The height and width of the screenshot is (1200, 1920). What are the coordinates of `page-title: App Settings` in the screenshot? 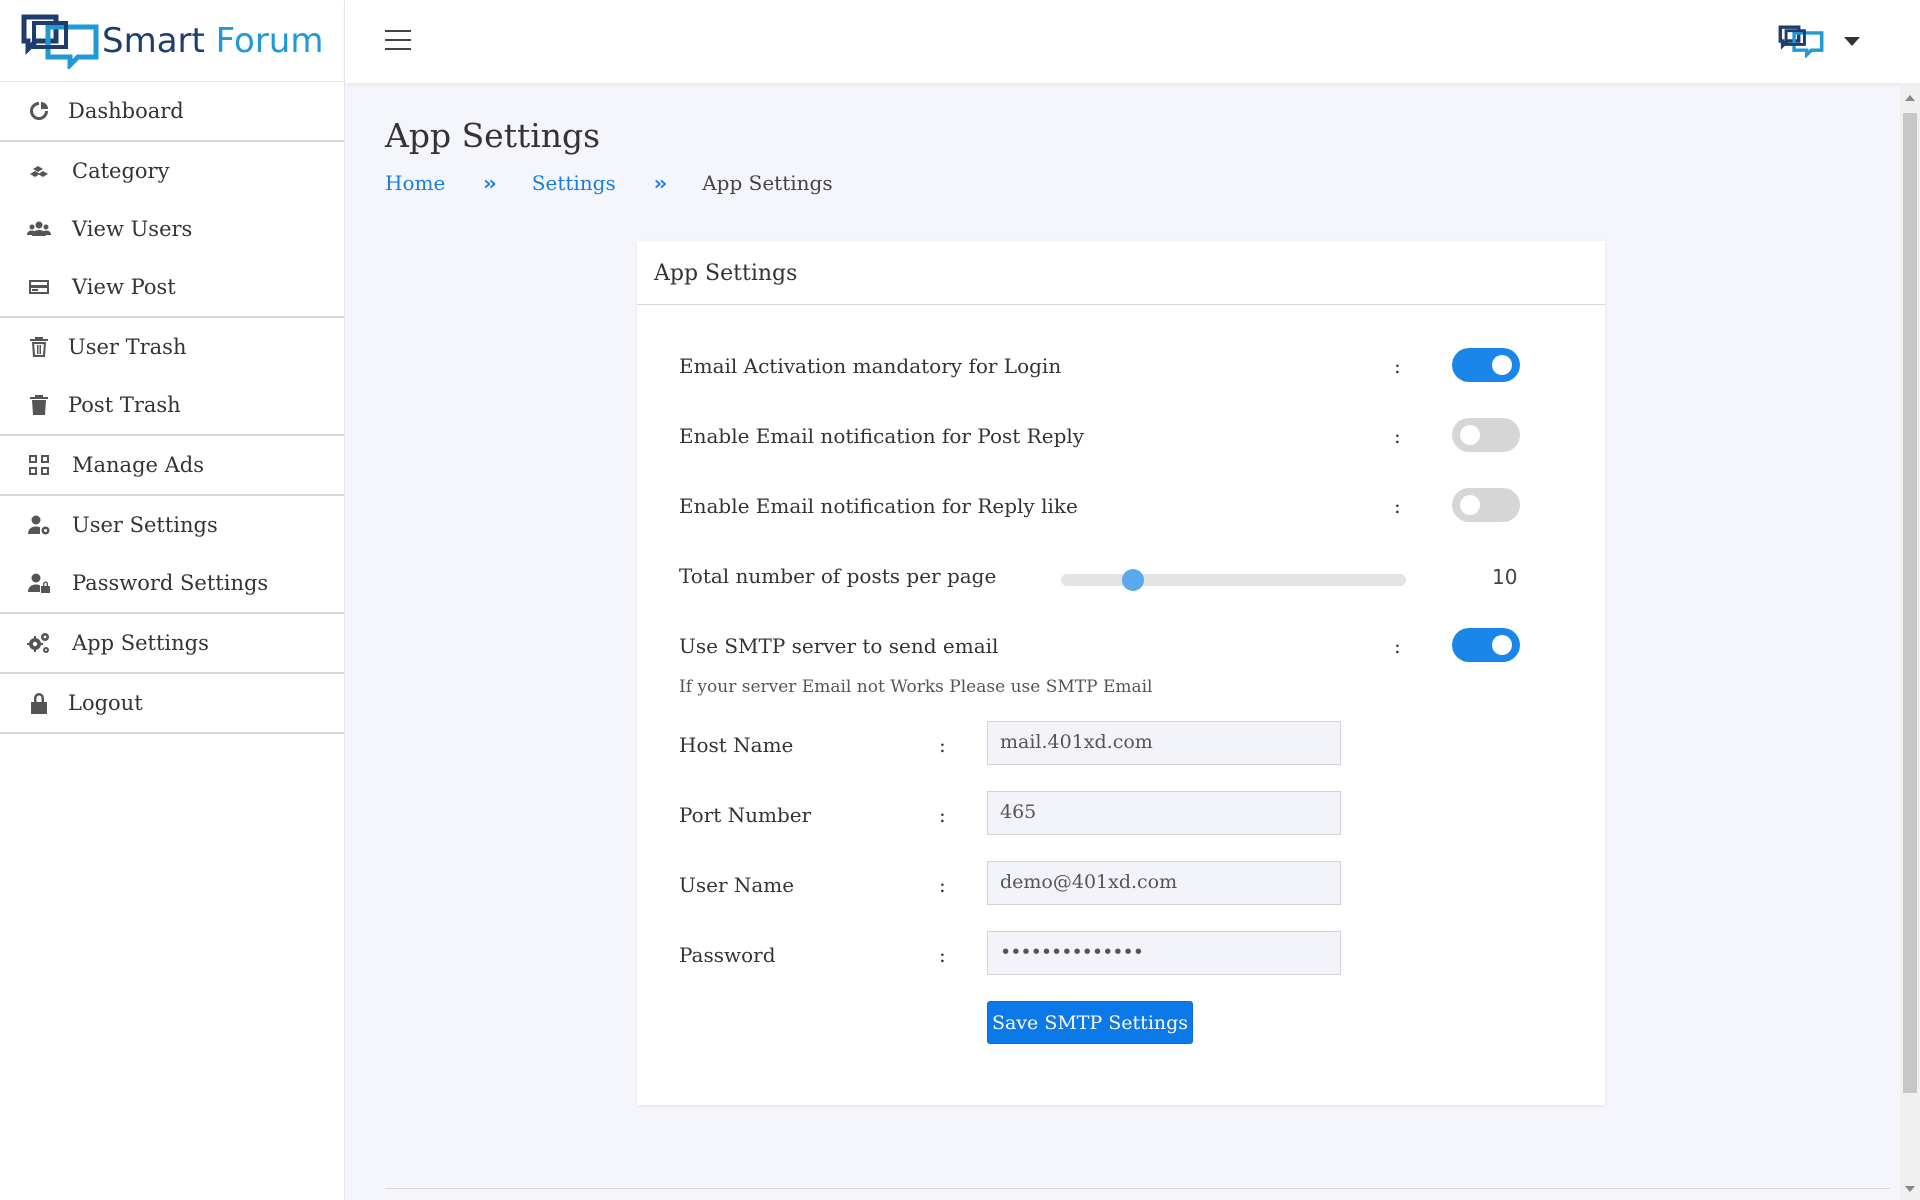 It's located at (493, 135).